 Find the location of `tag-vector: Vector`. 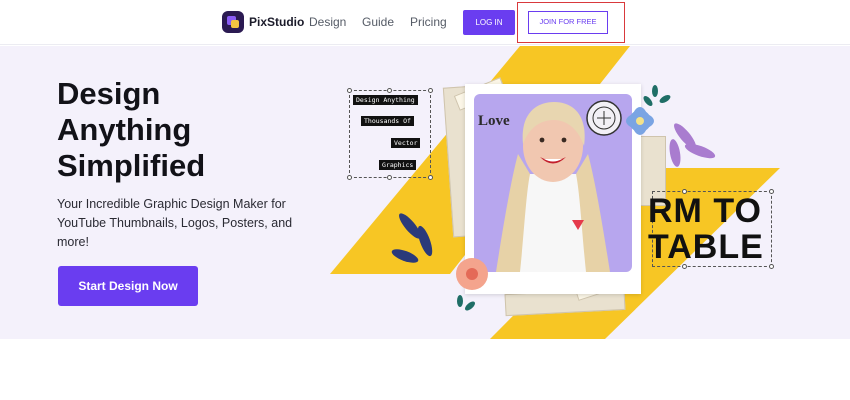

tag-vector: Vector is located at coordinates (406, 143).